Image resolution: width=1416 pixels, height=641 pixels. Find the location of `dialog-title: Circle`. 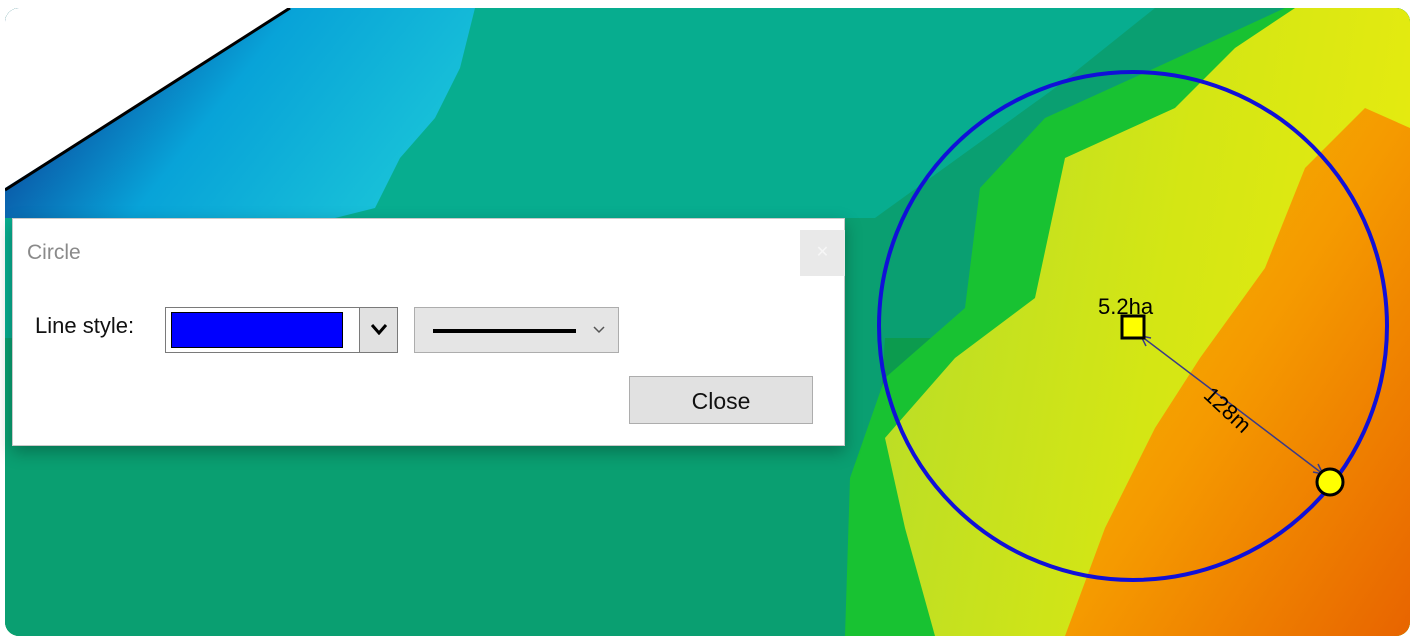

dialog-title: Circle is located at coordinates (54, 252).